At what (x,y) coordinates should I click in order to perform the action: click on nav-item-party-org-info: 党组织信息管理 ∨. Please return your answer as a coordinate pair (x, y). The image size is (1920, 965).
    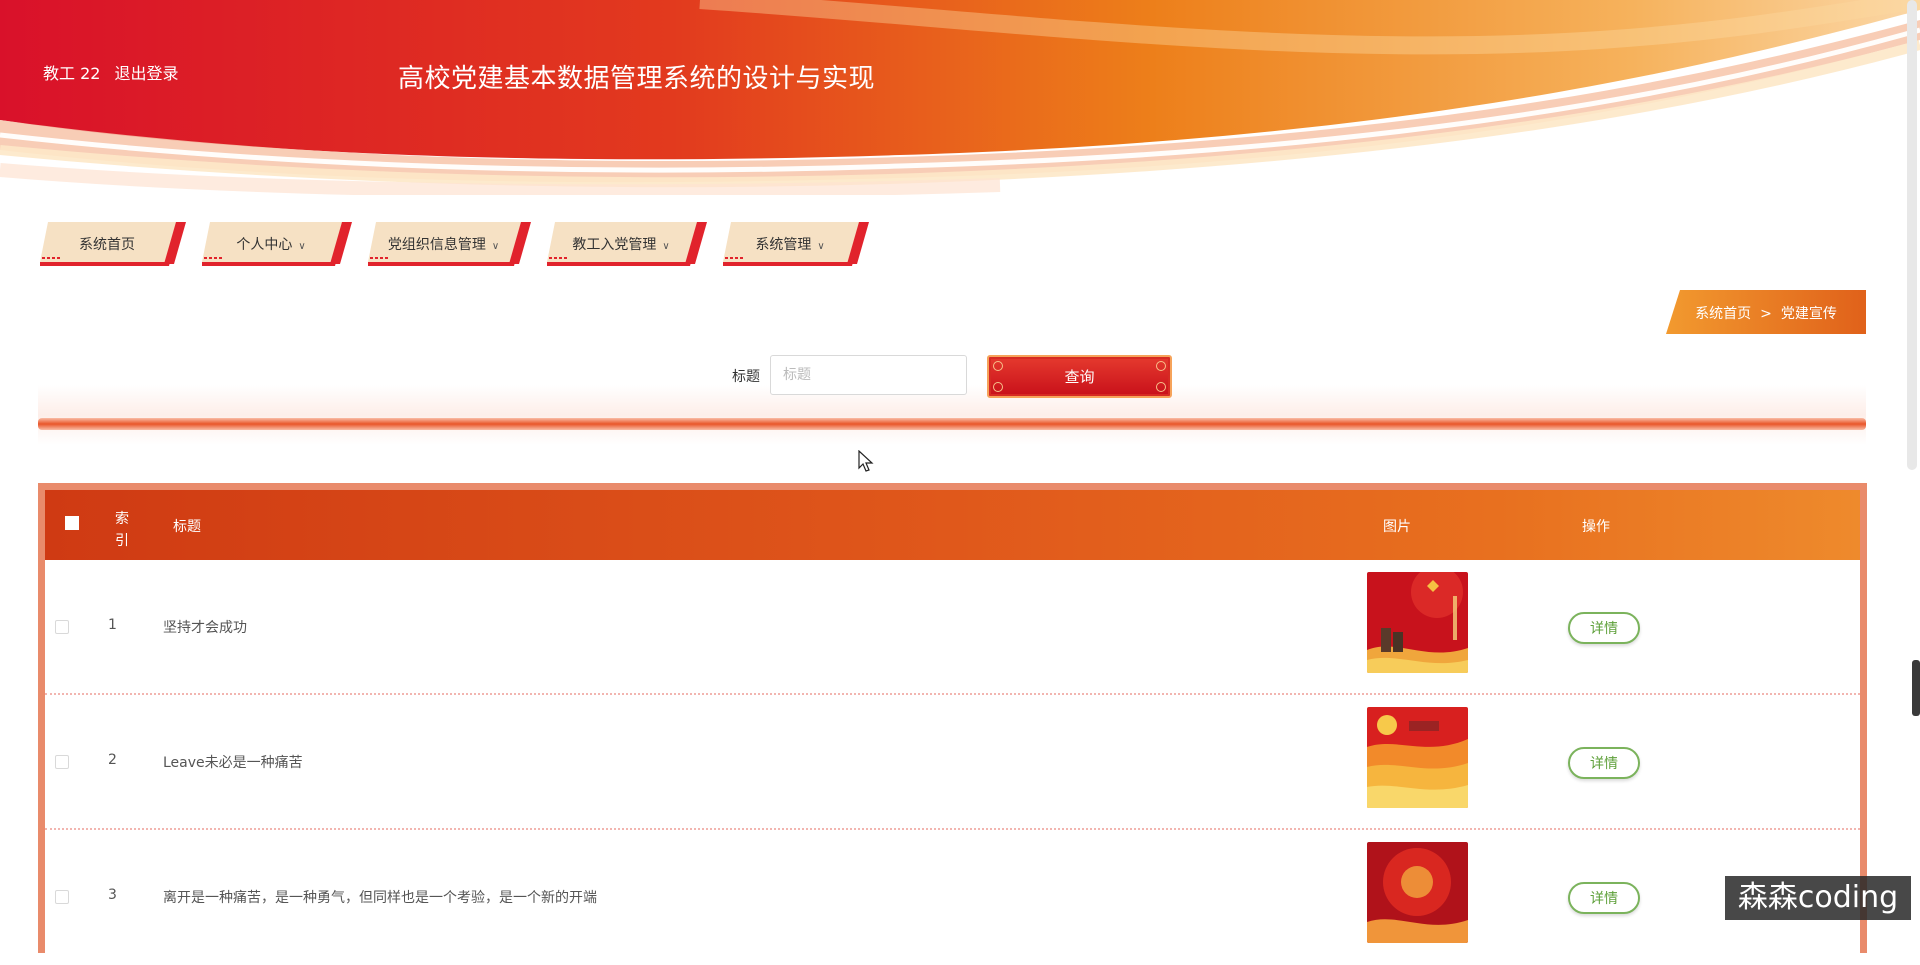
    Looking at the image, I should click on (450, 244).